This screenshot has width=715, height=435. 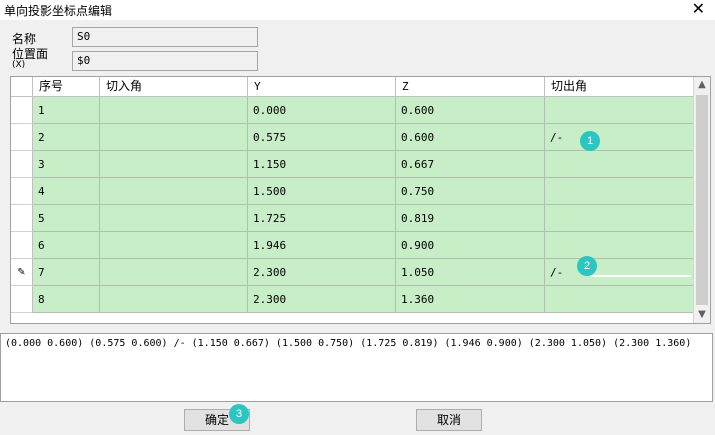 I want to click on callout-badge-1: 1, so click(x=590, y=141).